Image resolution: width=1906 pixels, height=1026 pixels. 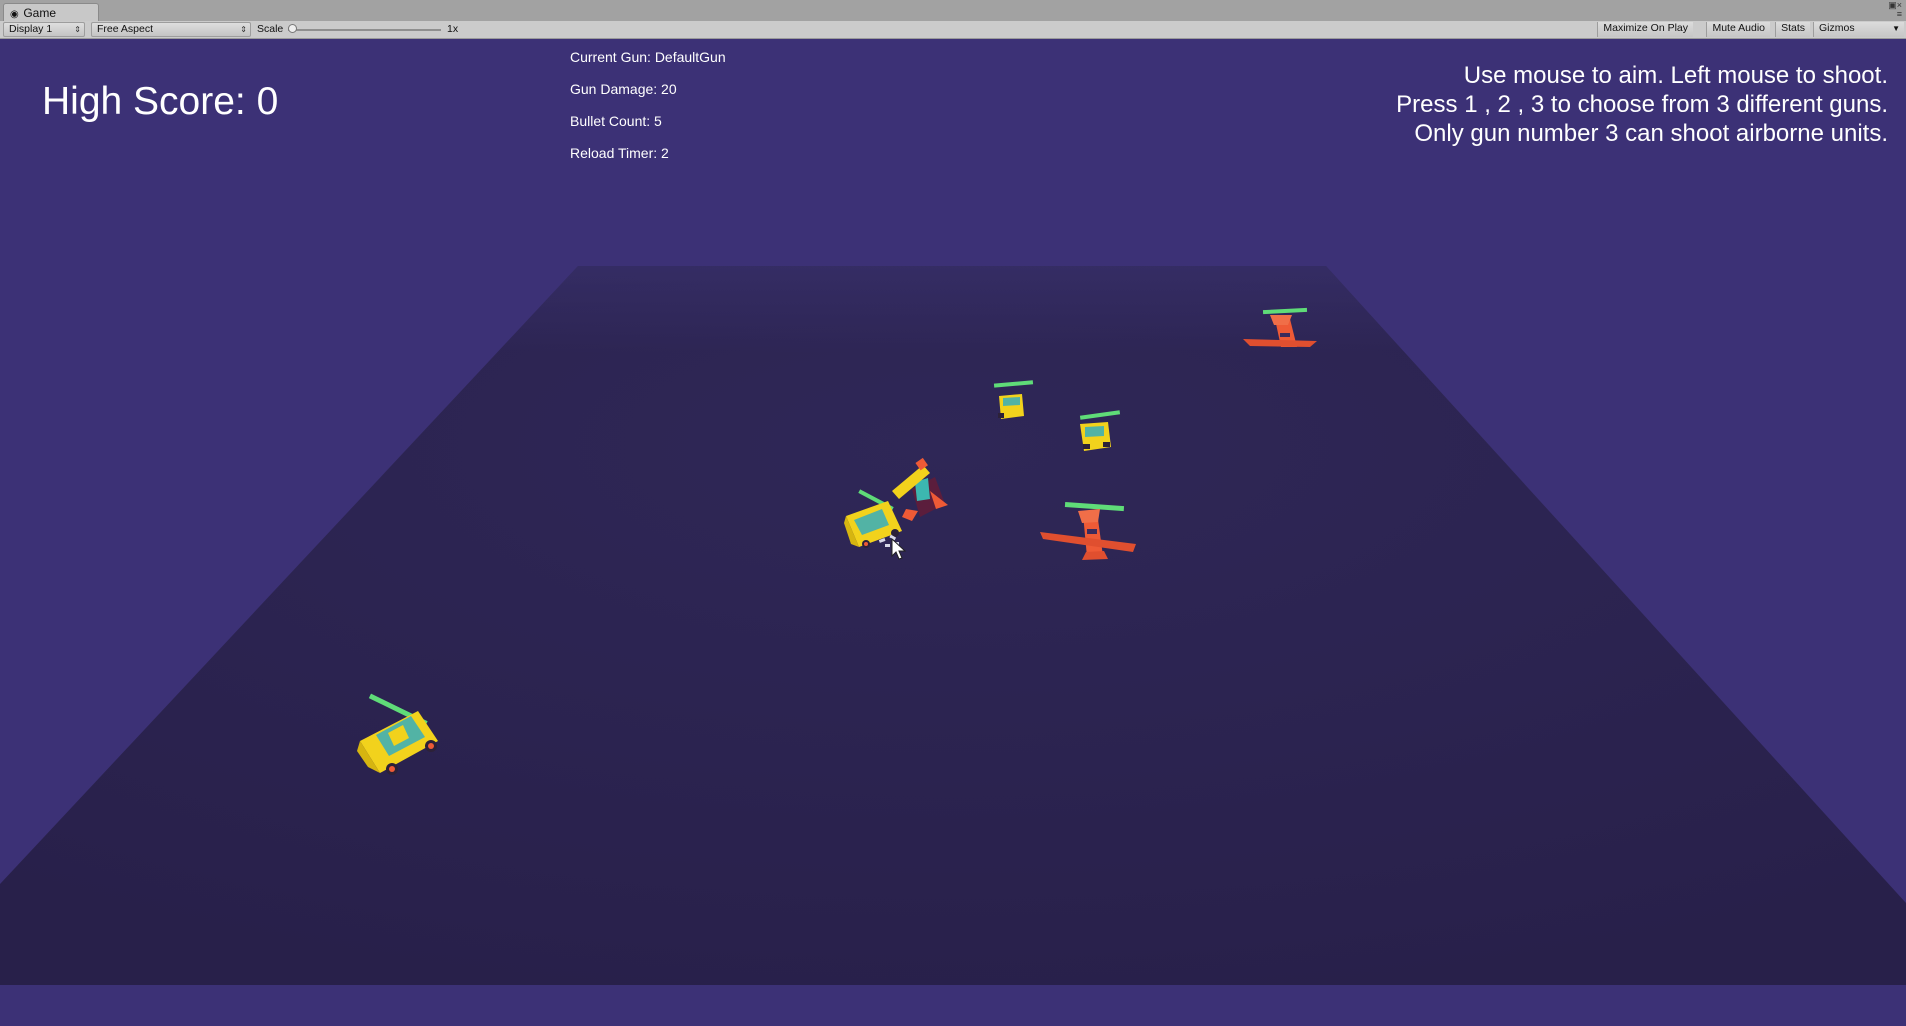 I want to click on reload-timer-label: Reload Timer: 2, so click(x=619, y=153).